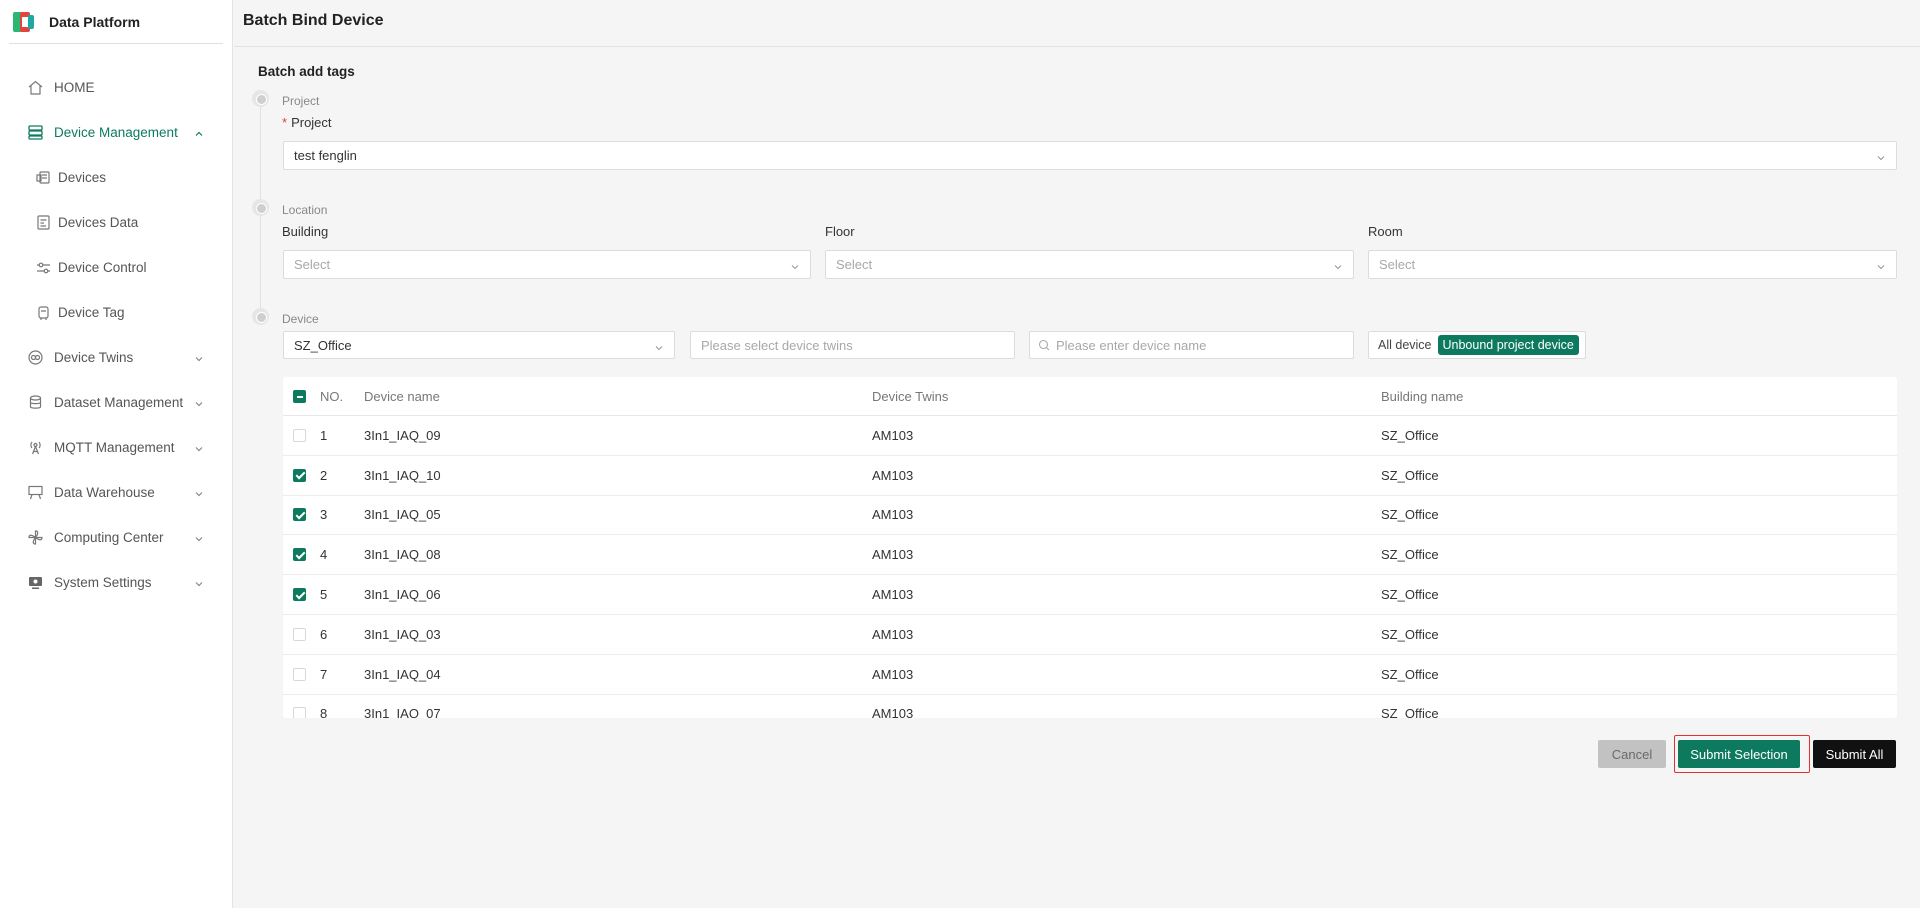  I want to click on building-select: Select, so click(547, 264).